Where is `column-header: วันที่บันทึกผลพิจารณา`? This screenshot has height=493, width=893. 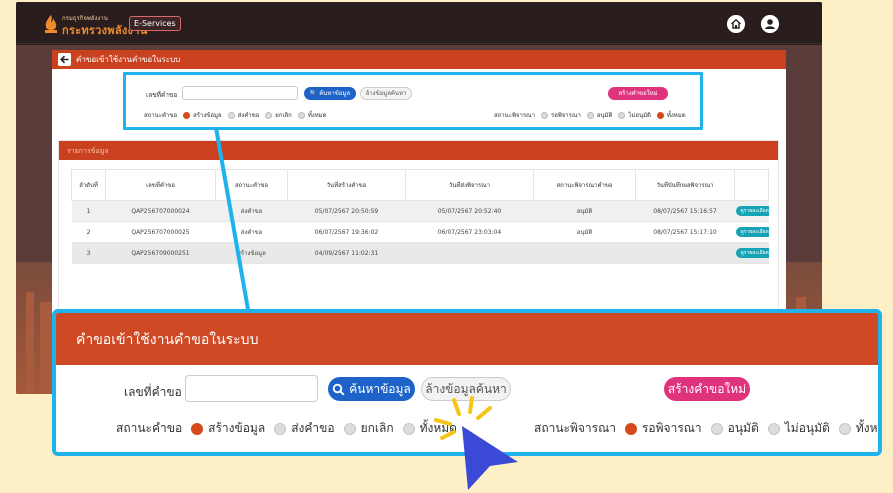 column-header: วันที่บันทึกผลพิจารณา is located at coordinates (685, 185).